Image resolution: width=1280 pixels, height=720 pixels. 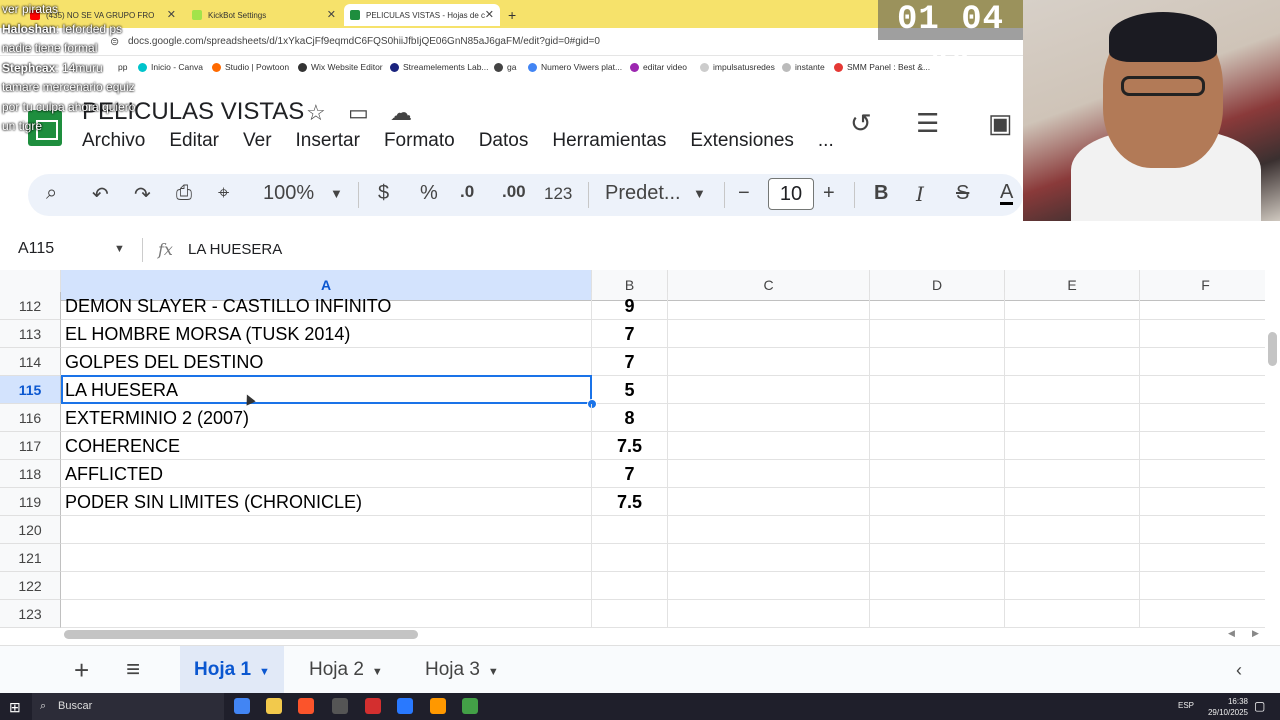 What do you see at coordinates (326, 334) in the screenshot?
I see `cell-title: EL HOMBRE MORSA (TUSK 2014)` at bounding box center [326, 334].